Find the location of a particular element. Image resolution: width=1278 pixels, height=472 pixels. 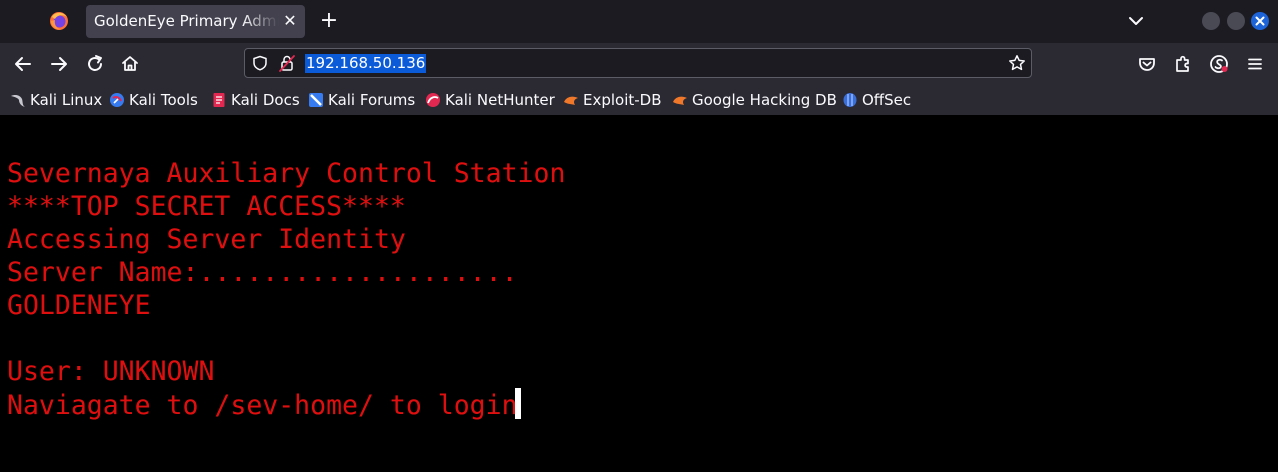

offsec-icon is located at coordinates (850, 100).